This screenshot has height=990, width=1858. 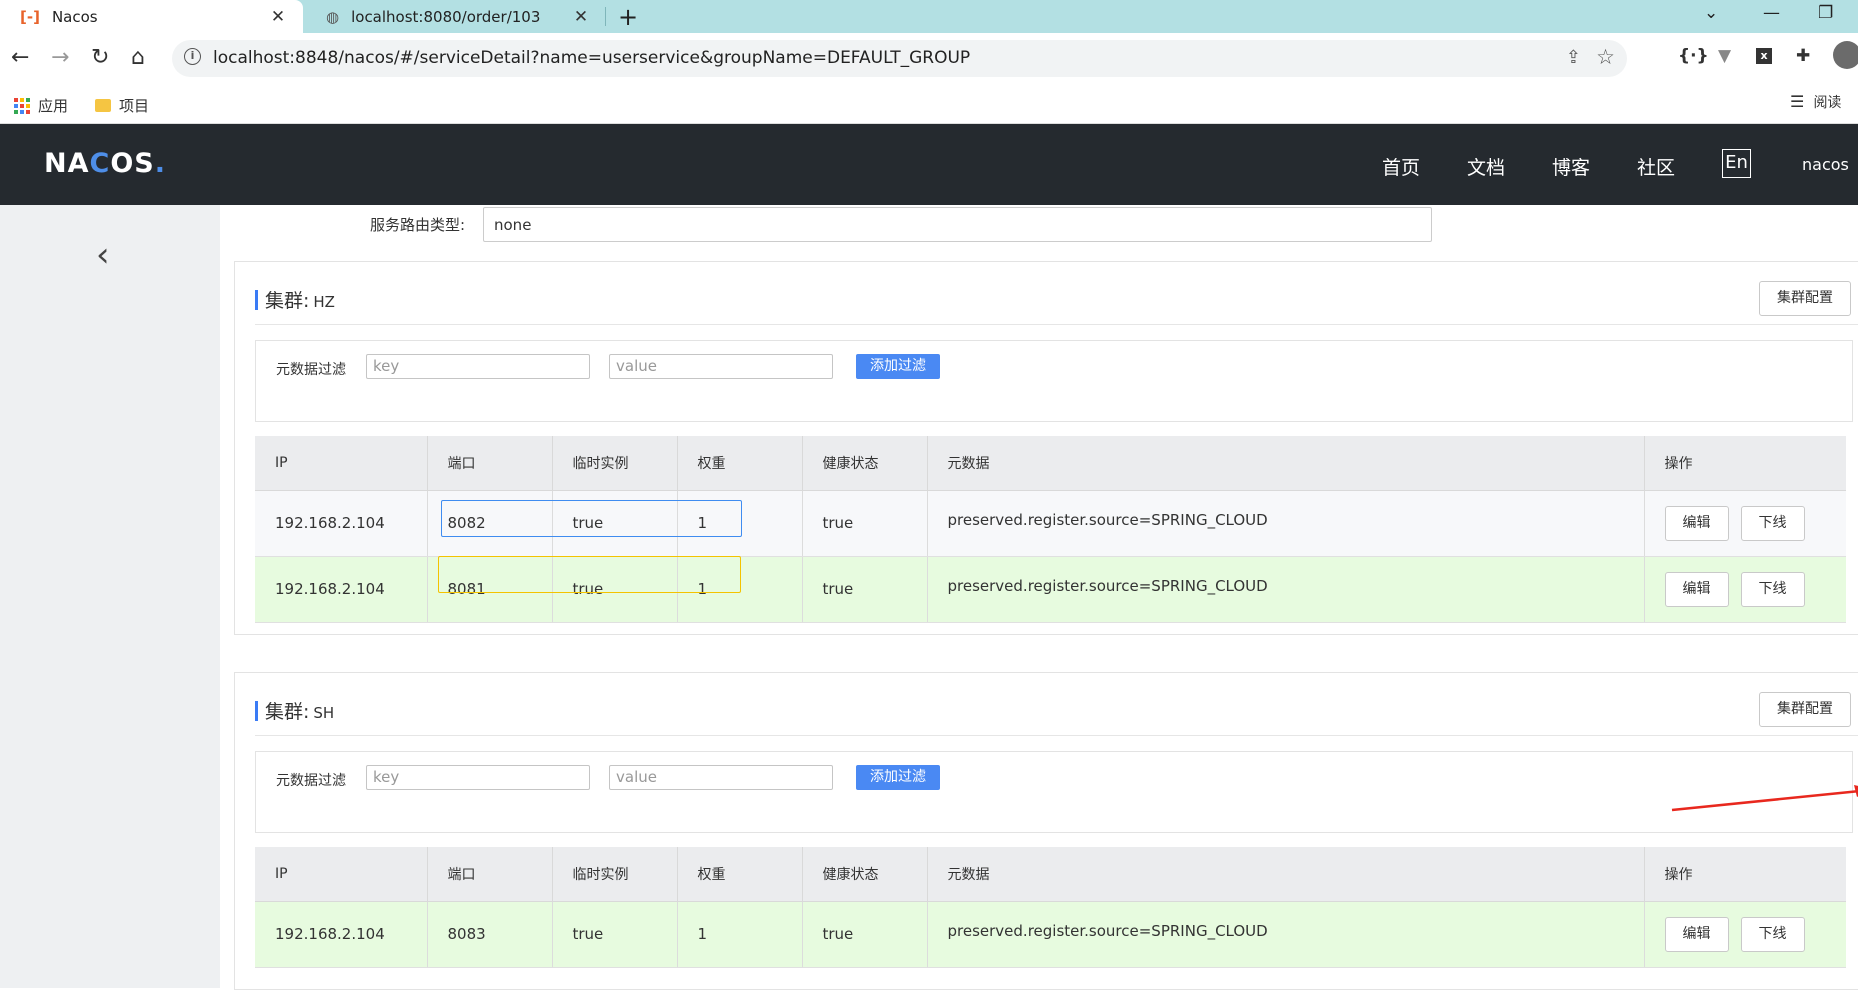 I want to click on route-type-field: none, so click(x=957, y=224).